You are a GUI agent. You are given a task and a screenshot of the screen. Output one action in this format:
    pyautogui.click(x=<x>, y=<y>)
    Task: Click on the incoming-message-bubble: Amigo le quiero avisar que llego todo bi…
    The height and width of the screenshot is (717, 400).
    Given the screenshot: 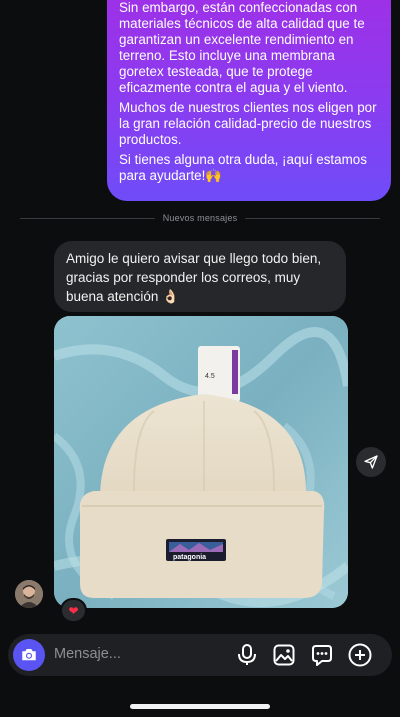 What is the action you would take?
    pyautogui.click(x=200, y=276)
    